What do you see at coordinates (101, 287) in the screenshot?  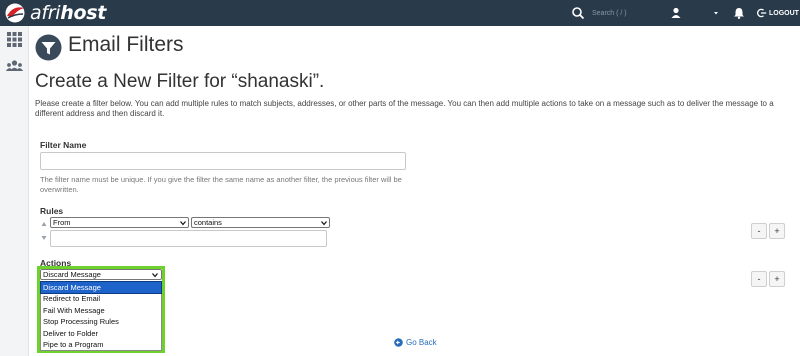 I see `action-option-discard-message: Discard Message` at bounding box center [101, 287].